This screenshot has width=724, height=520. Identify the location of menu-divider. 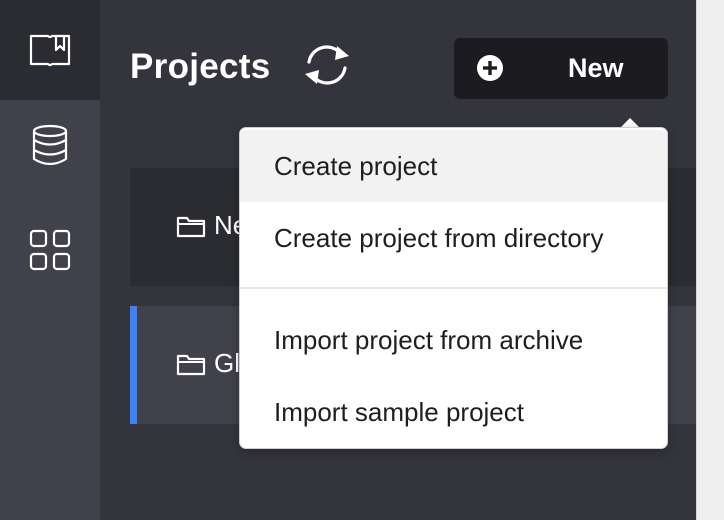
(453, 288).